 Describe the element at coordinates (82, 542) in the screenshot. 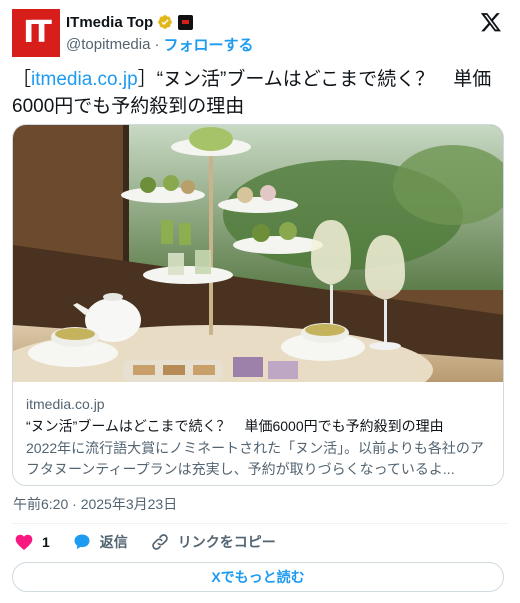

I see `reply-bubble-icon` at that location.